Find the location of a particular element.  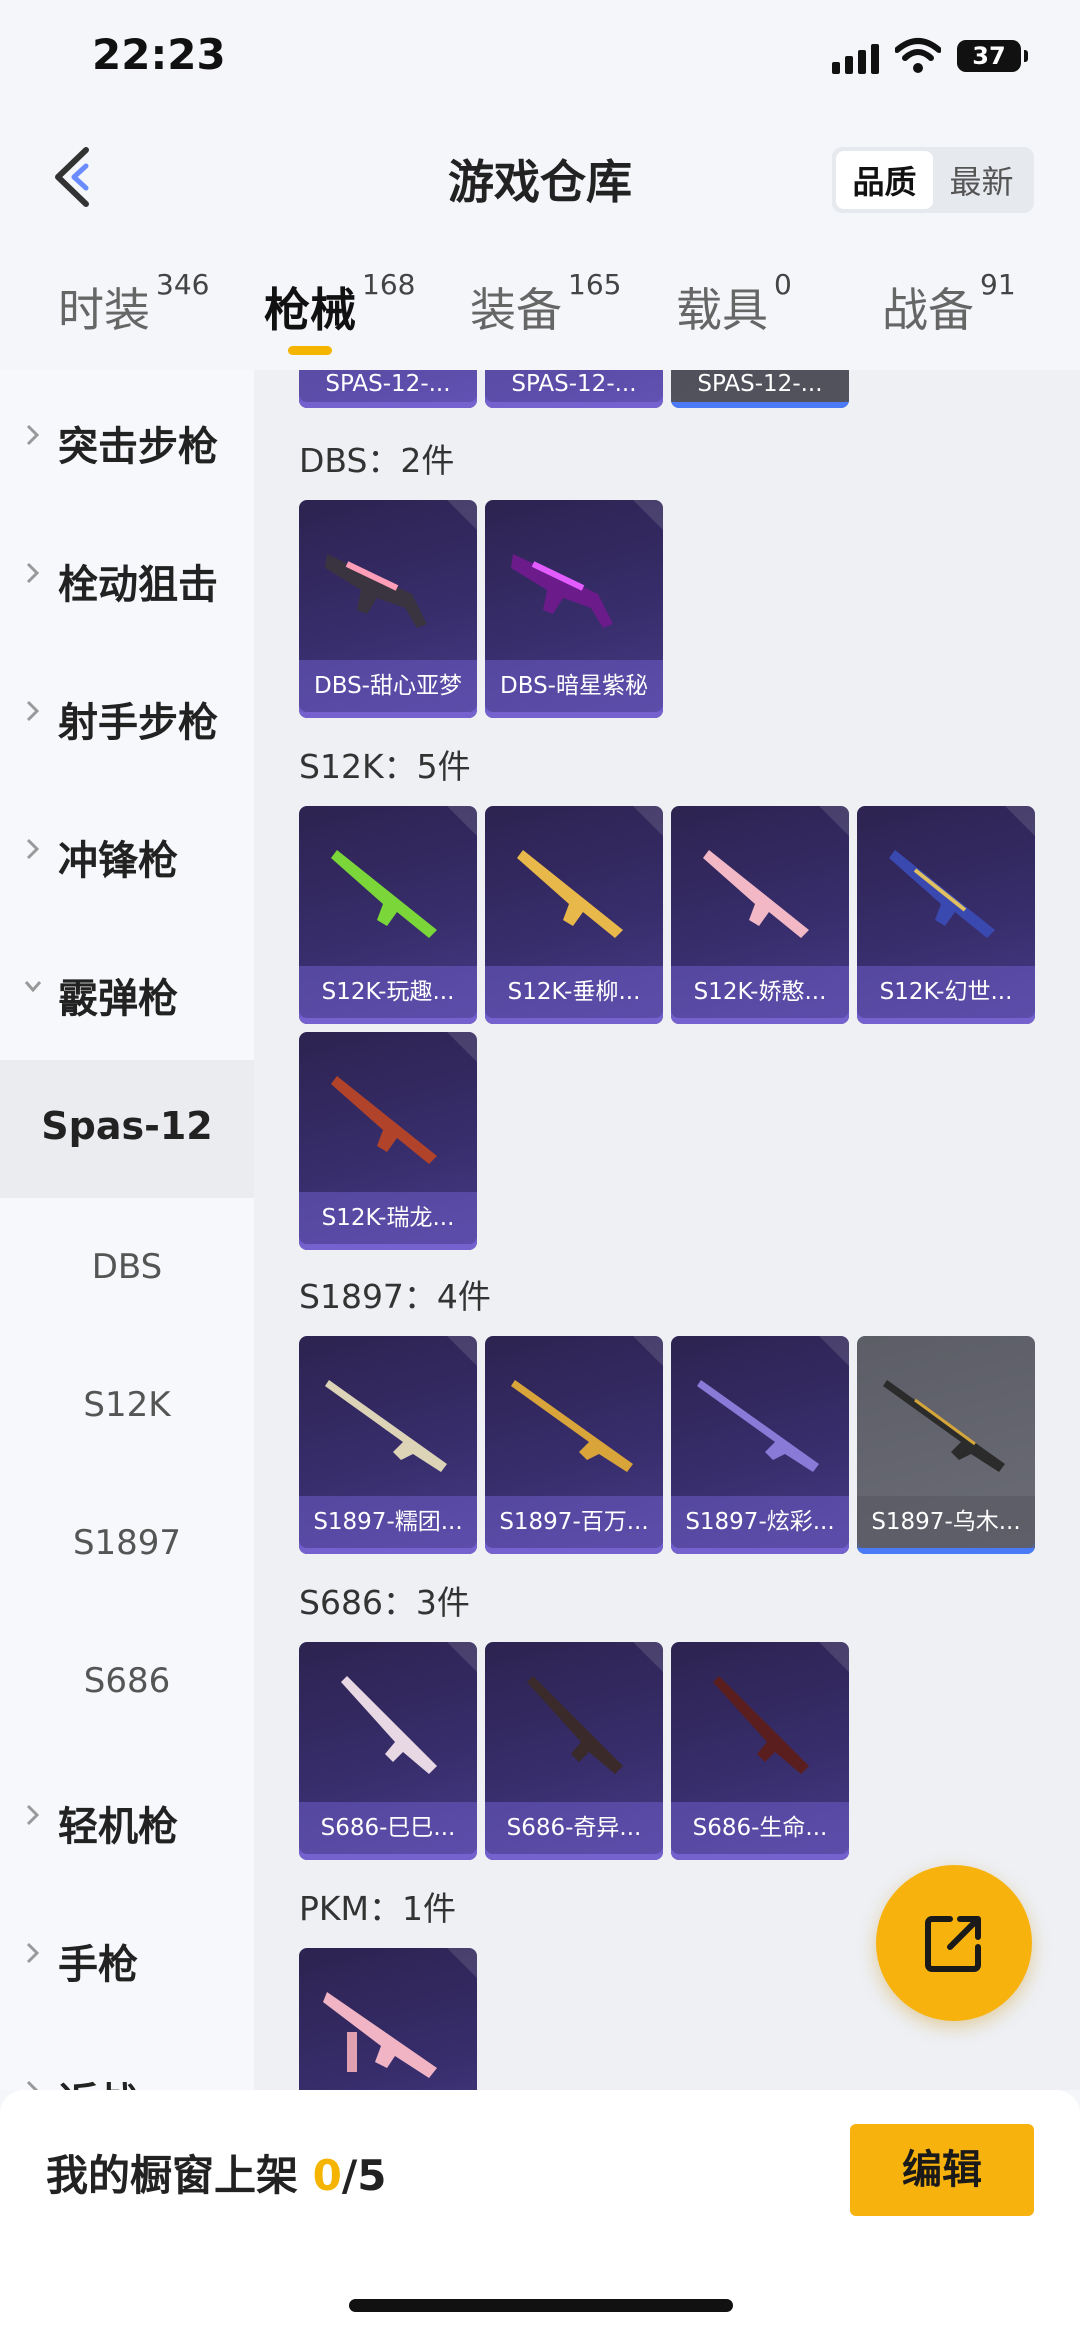

sidebar-subitem-dbs: DBS is located at coordinates (127, 1267).